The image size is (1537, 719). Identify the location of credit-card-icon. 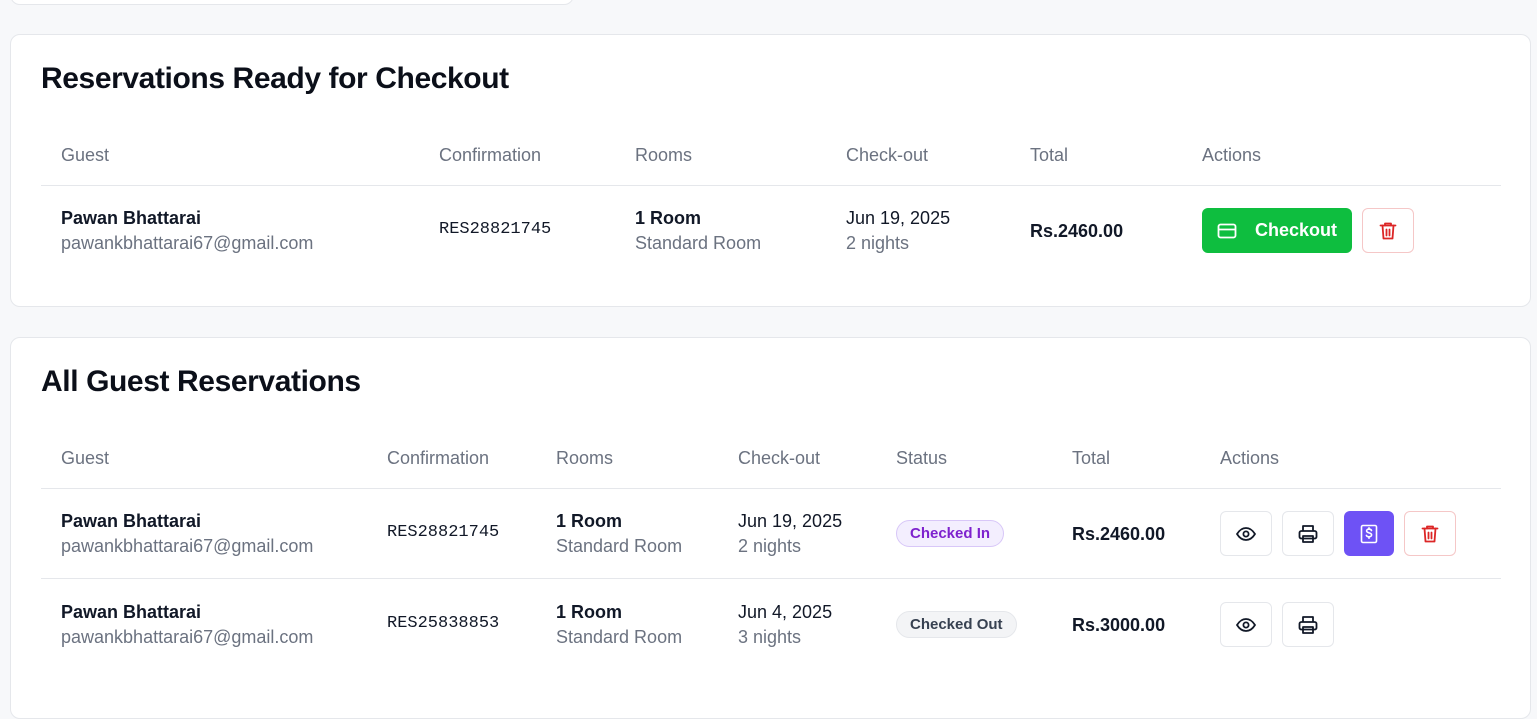
(1227, 231).